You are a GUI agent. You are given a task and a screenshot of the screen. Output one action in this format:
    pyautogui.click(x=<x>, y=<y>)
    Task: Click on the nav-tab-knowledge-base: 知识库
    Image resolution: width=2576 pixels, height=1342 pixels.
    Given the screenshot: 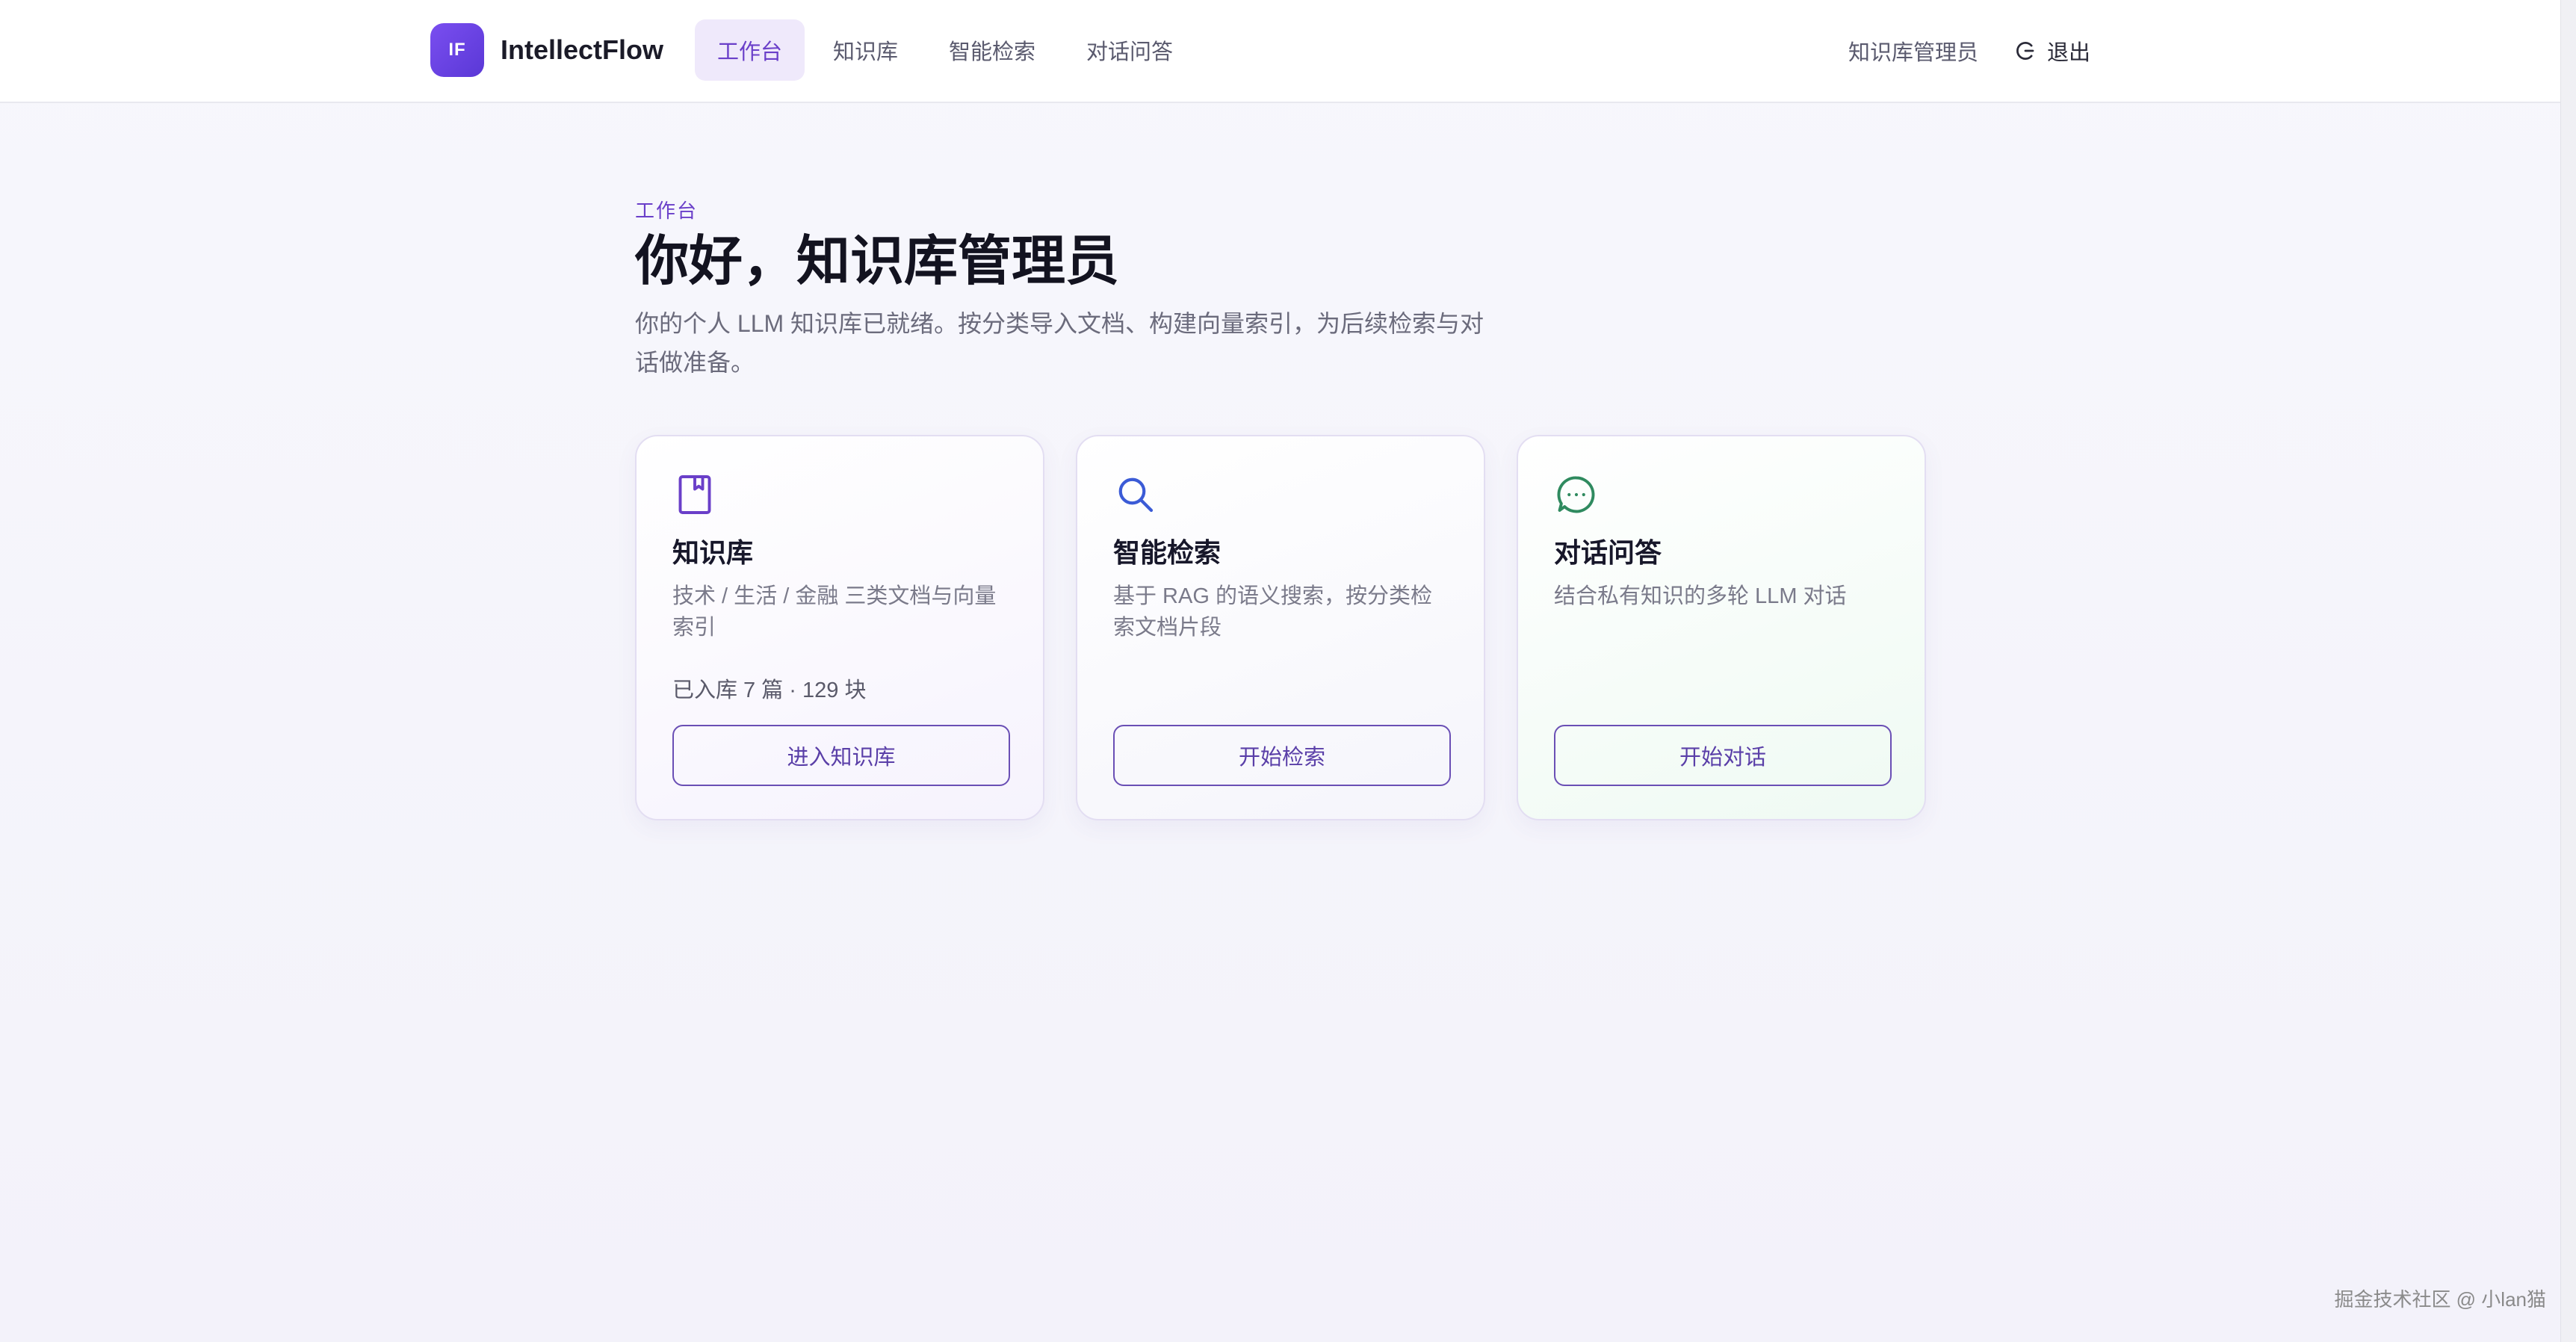 What is the action you would take?
    pyautogui.click(x=865, y=50)
    